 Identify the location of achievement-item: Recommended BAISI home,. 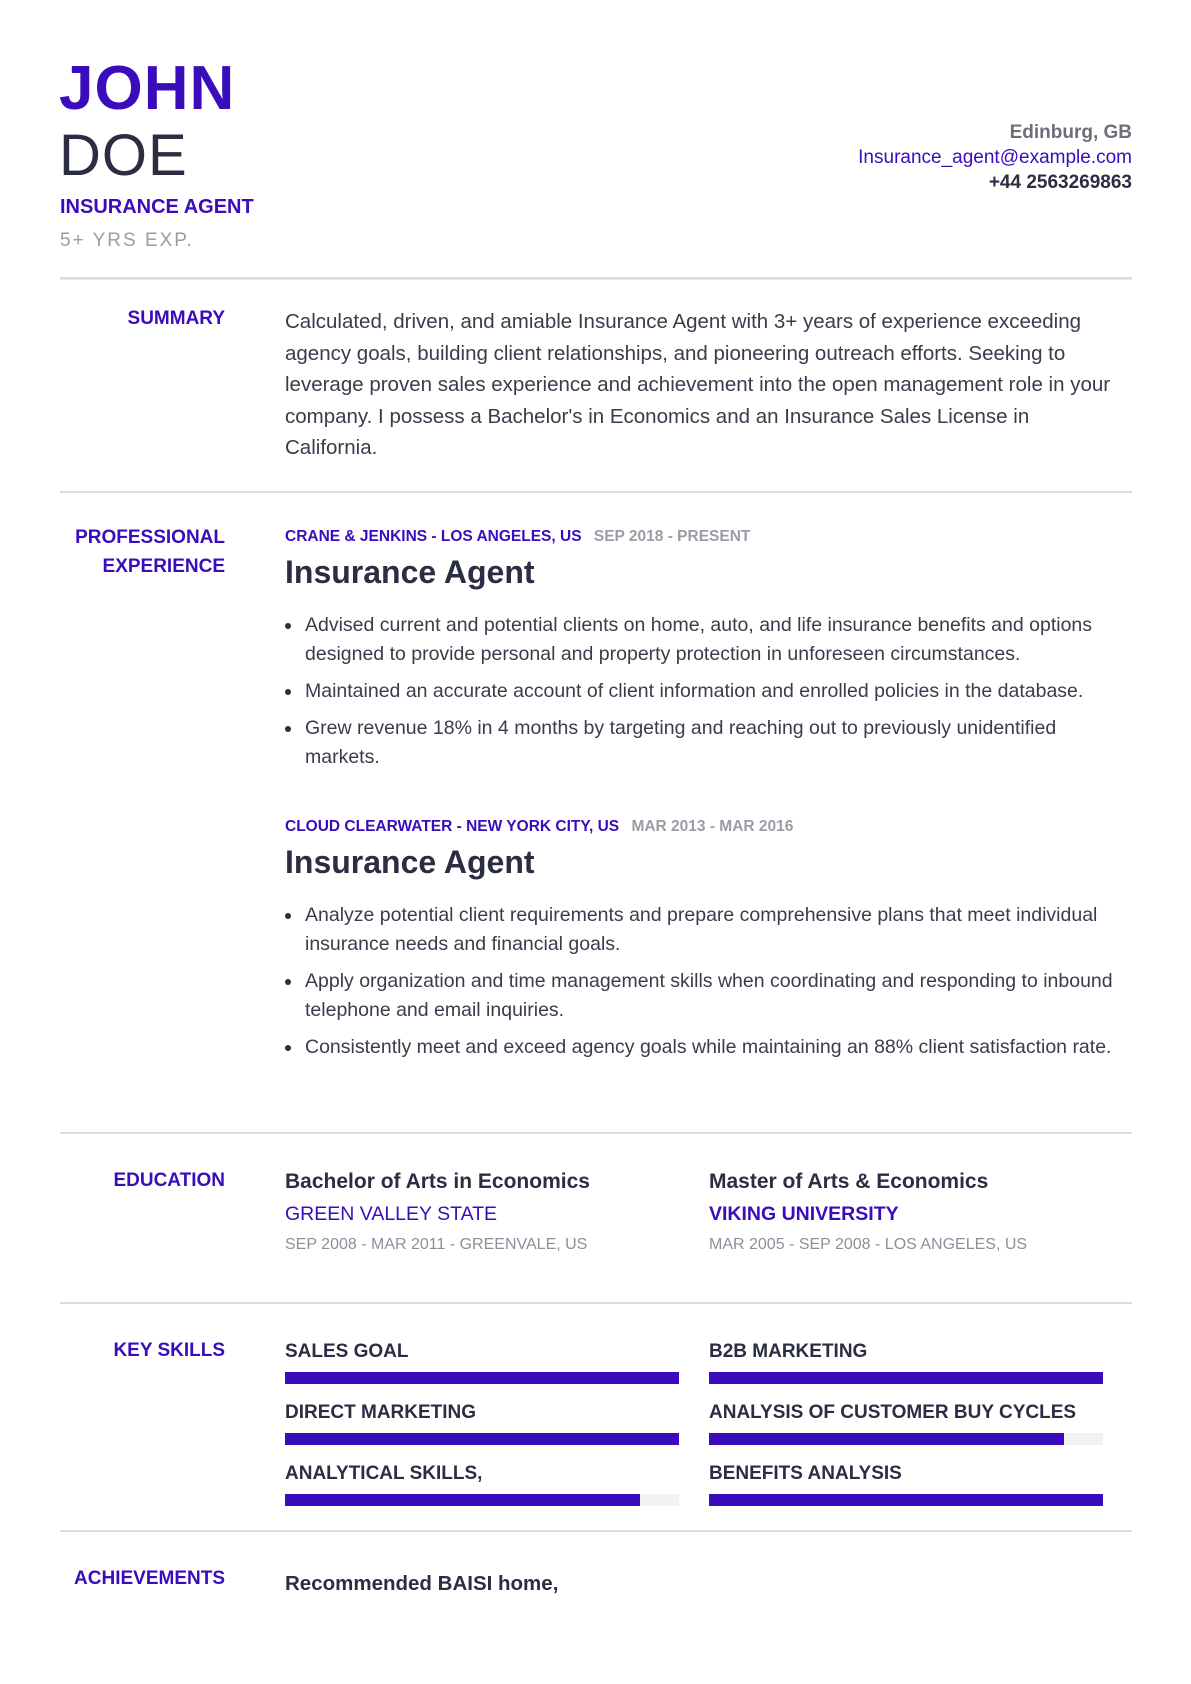
(422, 1583).